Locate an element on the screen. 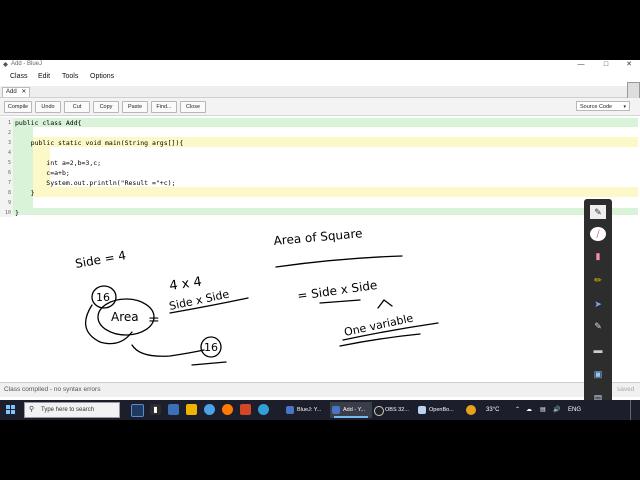 This screenshot has width=640, height=480. weather-temp: 33°C is located at coordinates (492, 410).